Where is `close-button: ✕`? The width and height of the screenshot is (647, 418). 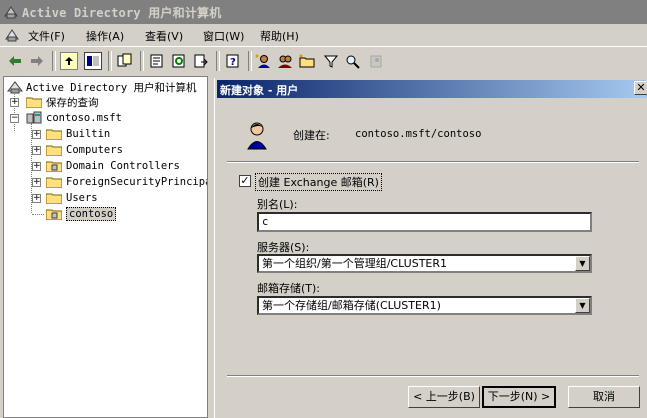
close-button: ✕ is located at coordinates (640, 88).